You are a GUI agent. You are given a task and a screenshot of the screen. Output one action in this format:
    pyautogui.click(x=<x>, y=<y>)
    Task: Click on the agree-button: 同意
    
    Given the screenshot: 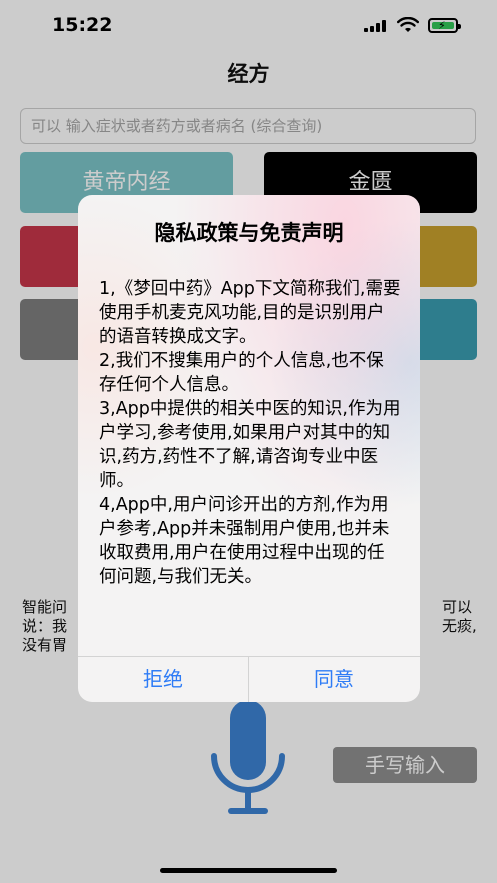 What is the action you would take?
    pyautogui.click(x=334, y=679)
    